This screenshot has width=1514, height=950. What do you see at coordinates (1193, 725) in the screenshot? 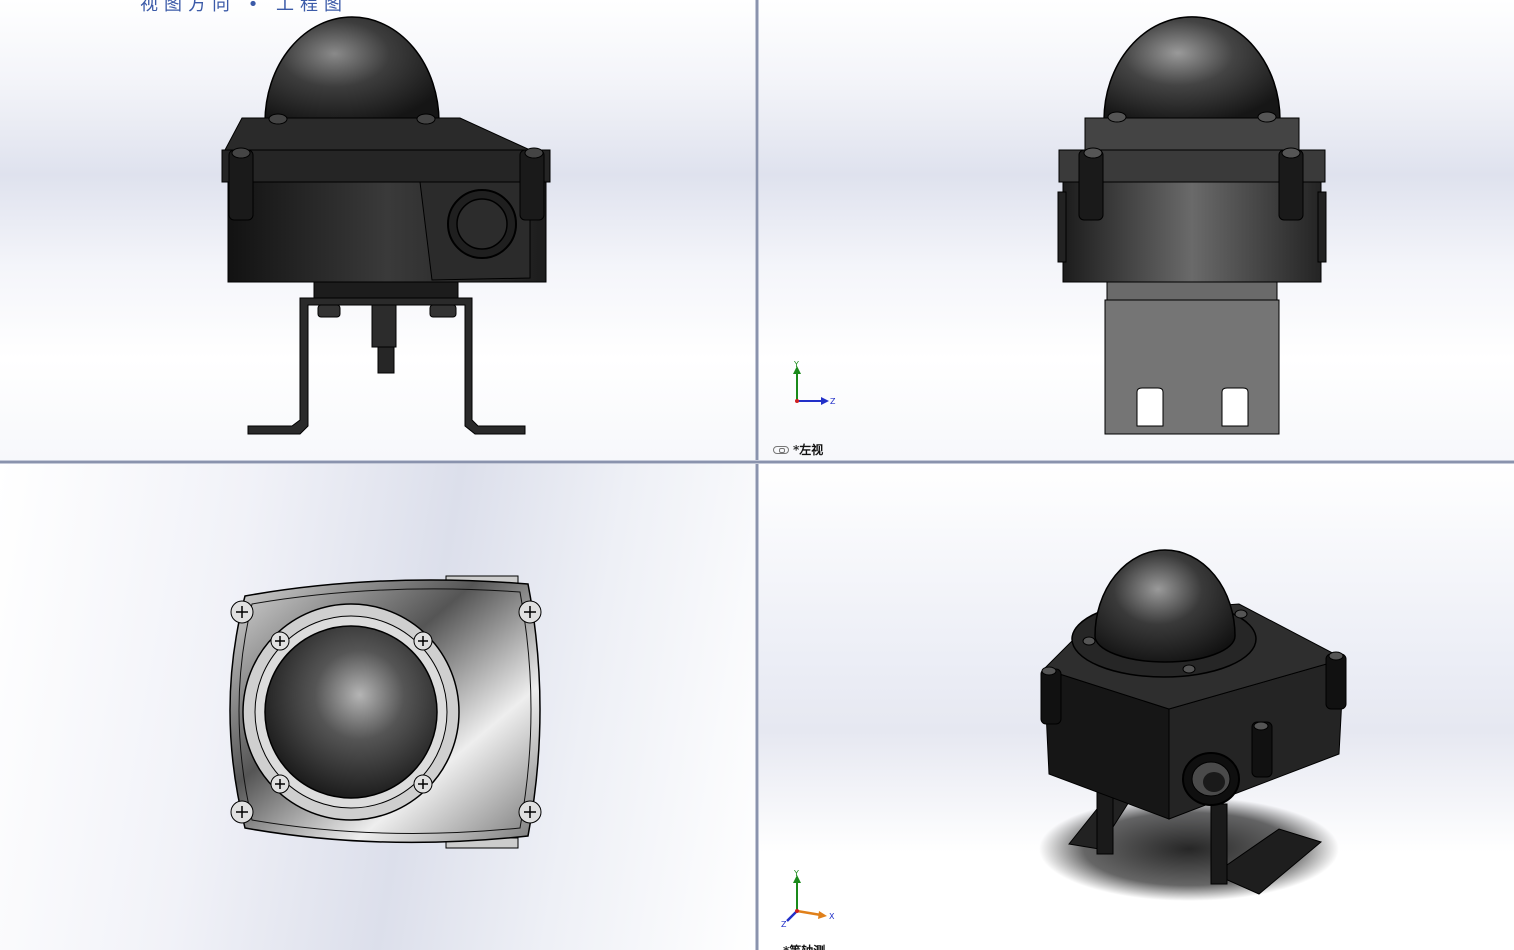
I see `isometric-view-model` at bounding box center [1193, 725].